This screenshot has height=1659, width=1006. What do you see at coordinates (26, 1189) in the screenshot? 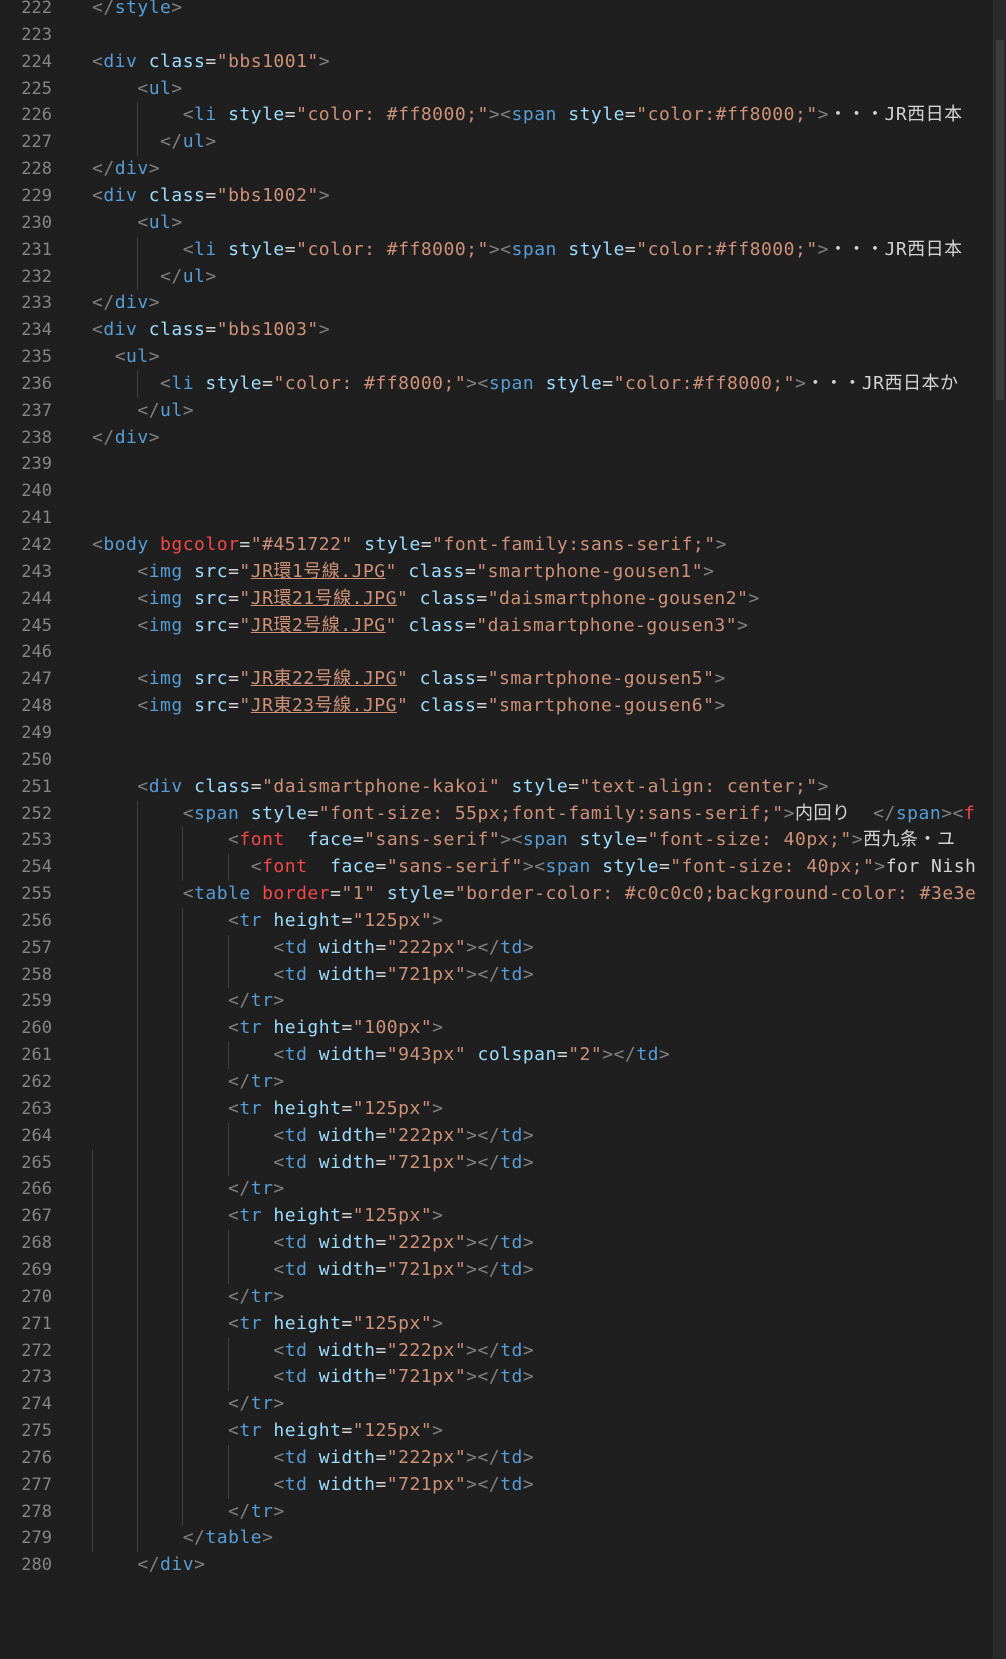
I see `line-number: 266` at bounding box center [26, 1189].